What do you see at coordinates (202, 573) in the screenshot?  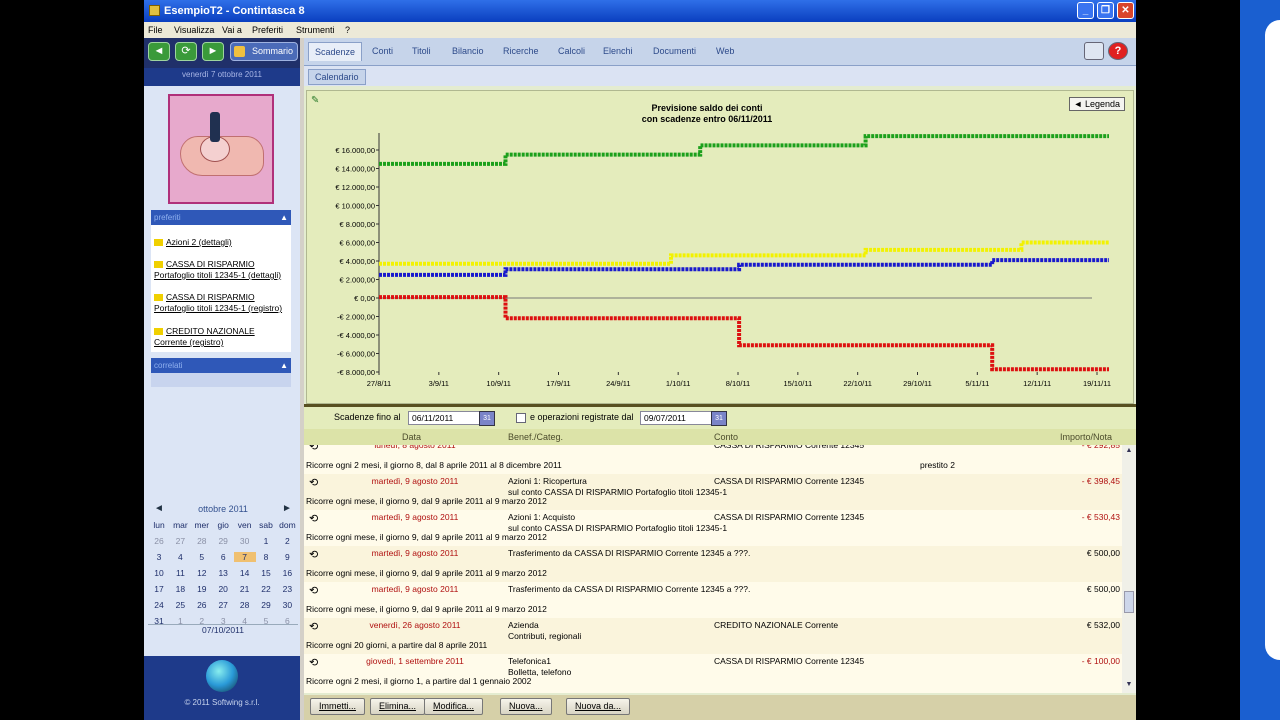 I see `calendar-day: 12` at bounding box center [202, 573].